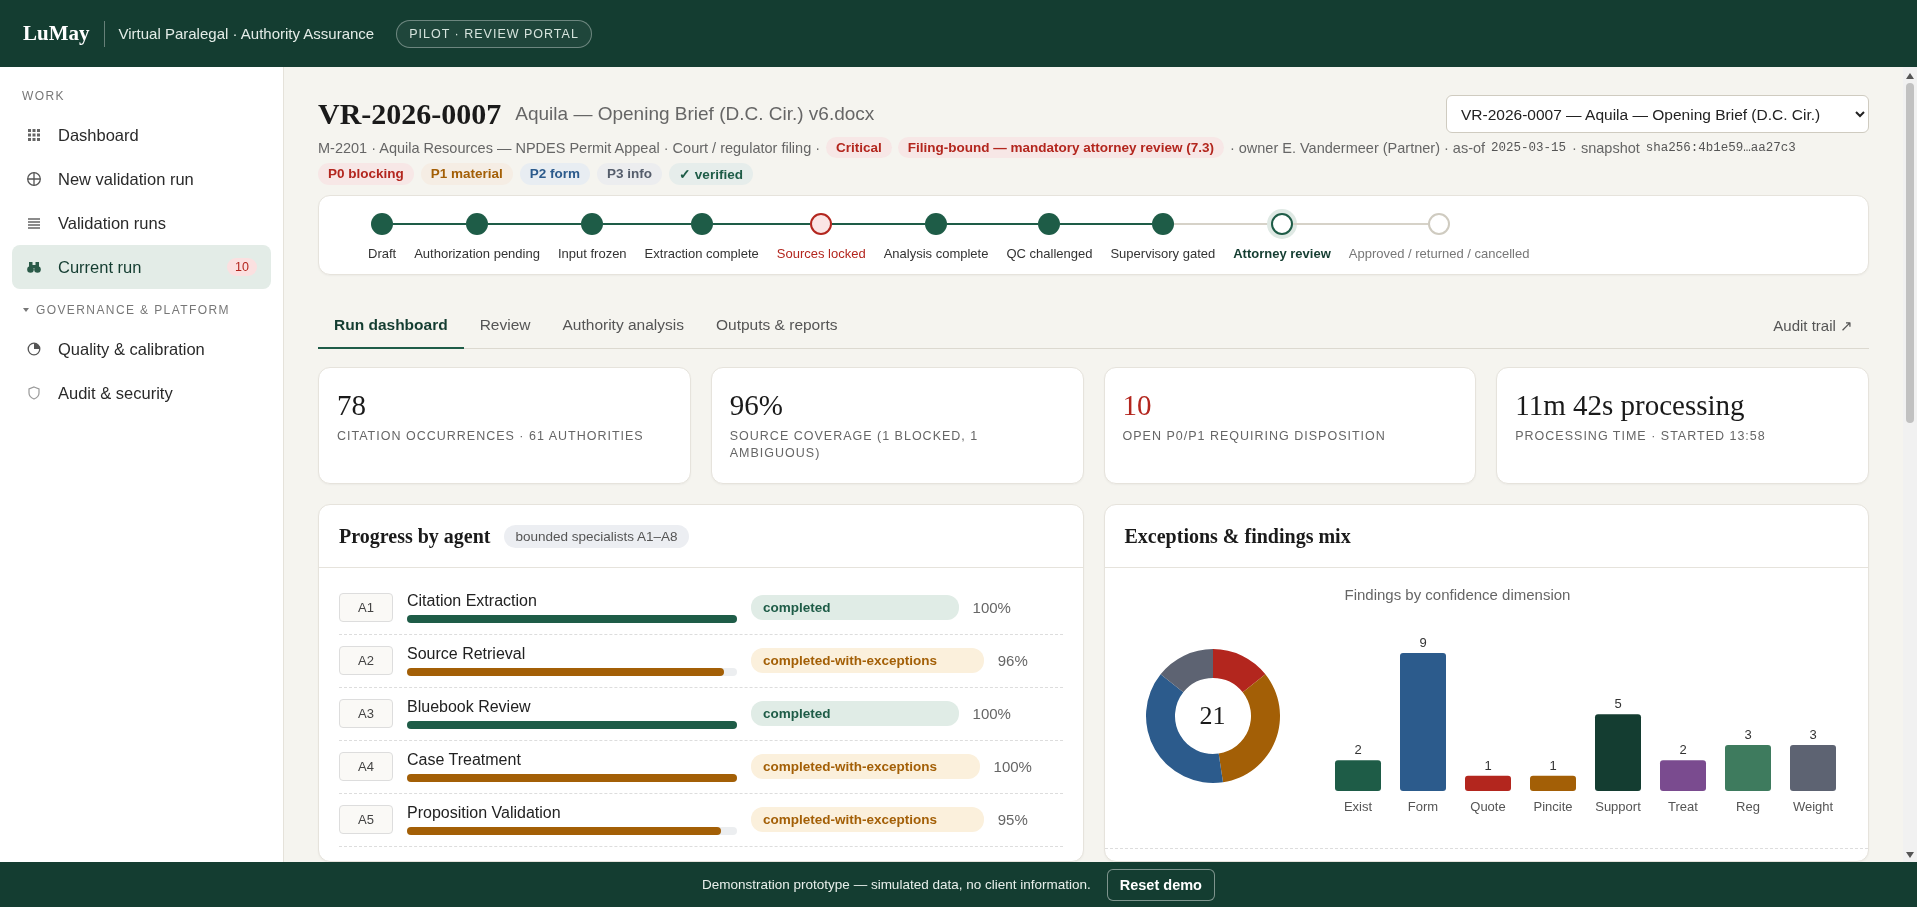  Describe the element at coordinates (472, 601) in the screenshot. I see `agent-name: Citation Extraction` at that location.